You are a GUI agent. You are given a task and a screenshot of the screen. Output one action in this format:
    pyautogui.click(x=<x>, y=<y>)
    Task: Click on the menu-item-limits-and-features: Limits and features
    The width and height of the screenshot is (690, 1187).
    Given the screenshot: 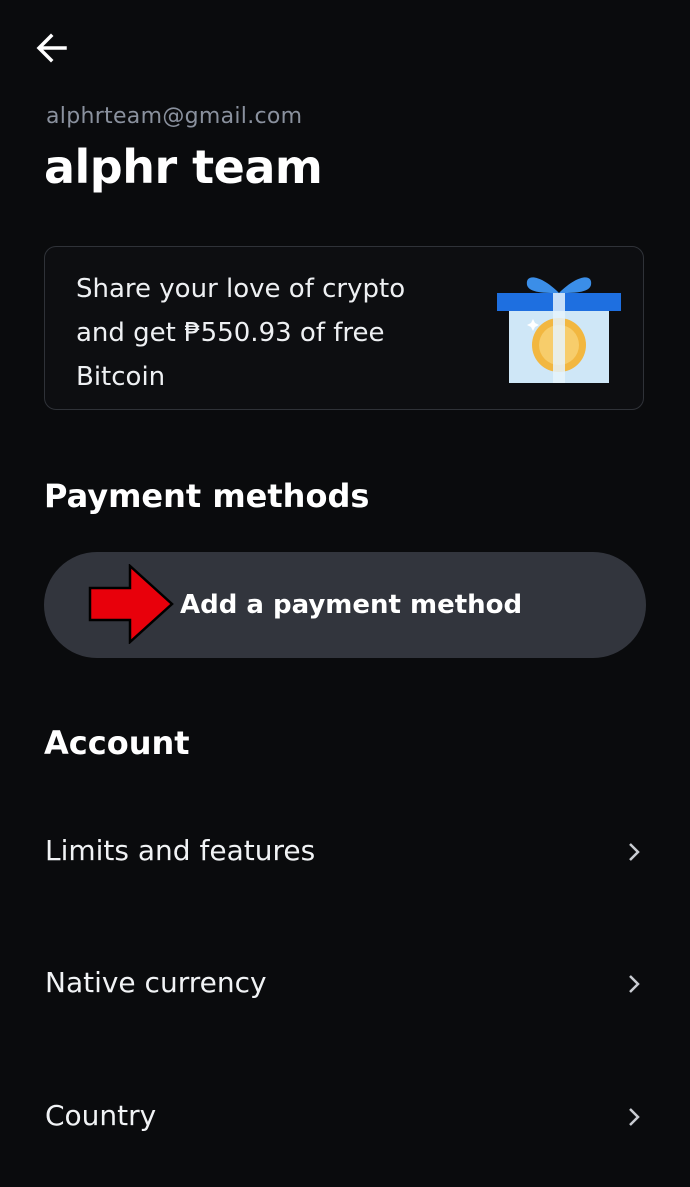 What is the action you would take?
    pyautogui.click(x=345, y=851)
    